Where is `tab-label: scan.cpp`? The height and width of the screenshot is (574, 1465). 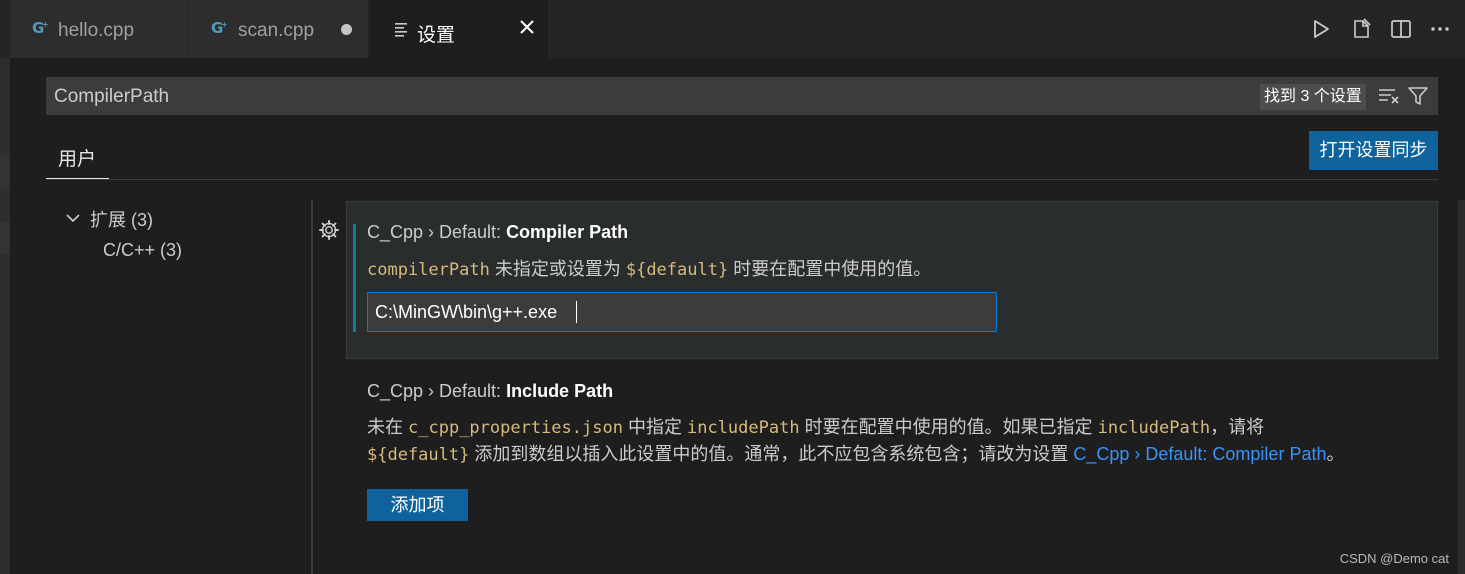
tab-label: scan.cpp is located at coordinates (276, 30).